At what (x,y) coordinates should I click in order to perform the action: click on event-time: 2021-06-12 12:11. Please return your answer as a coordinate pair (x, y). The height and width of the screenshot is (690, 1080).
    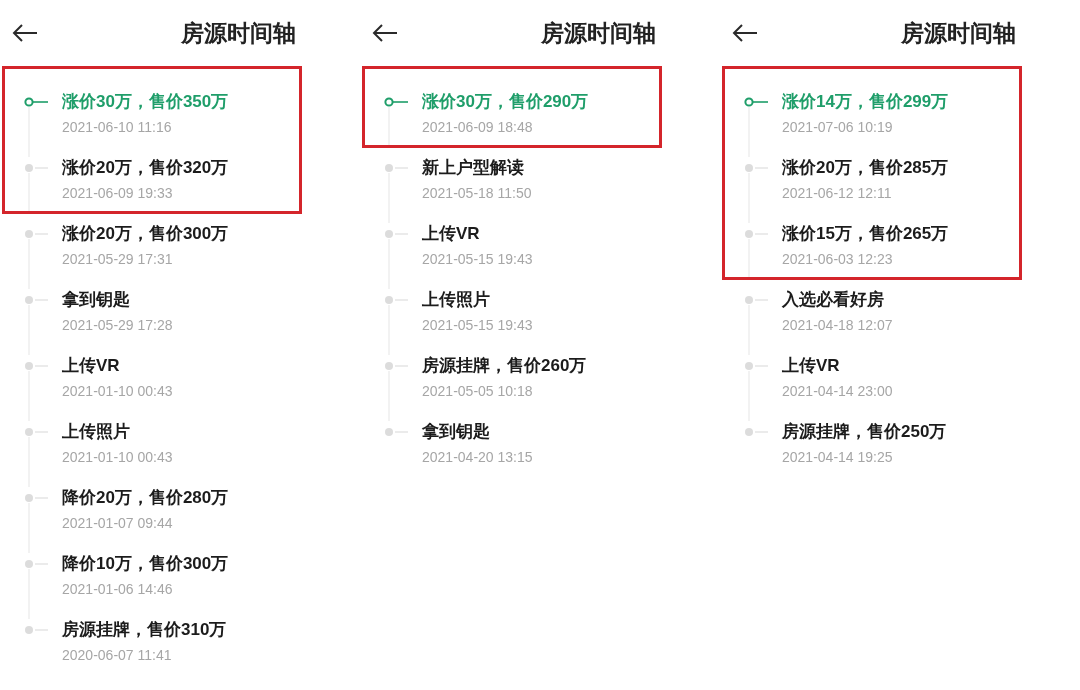
    Looking at the image, I should click on (837, 193).